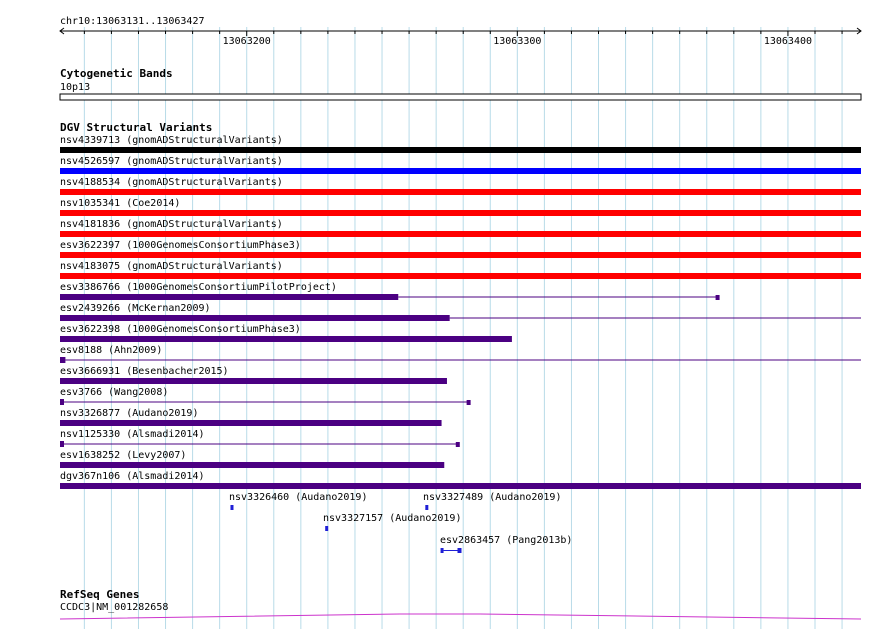  I want to click on dgv-track-label: nsv4183075 (gnomADStructuralVariants), so click(171, 266).